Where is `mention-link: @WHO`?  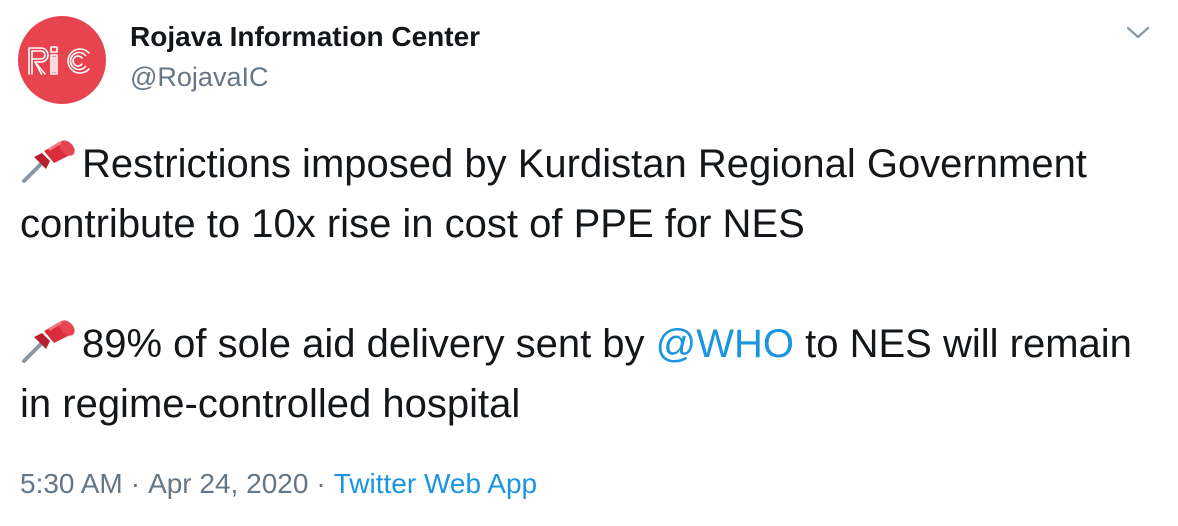 mention-link: @WHO is located at coordinates (725, 344).